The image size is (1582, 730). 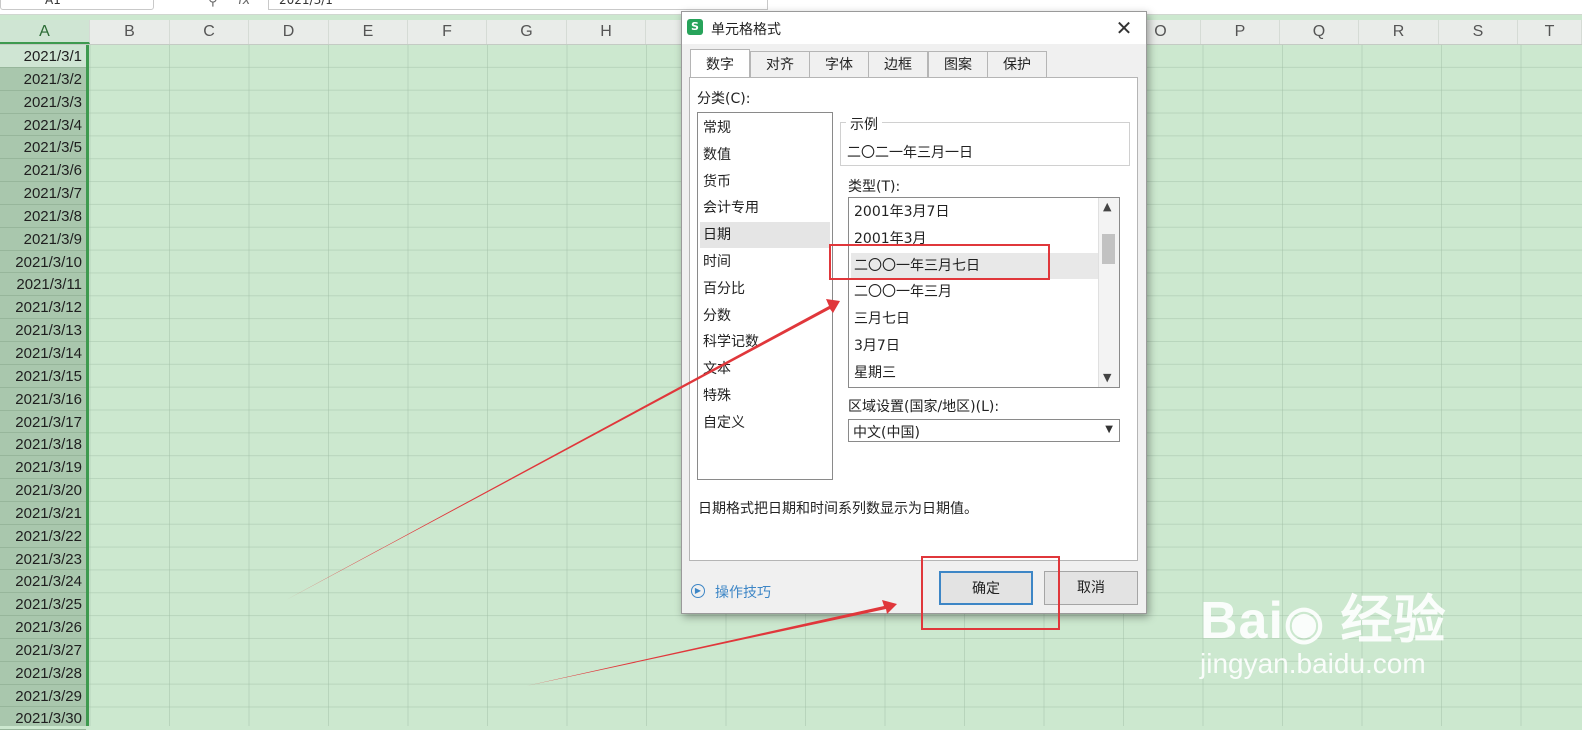 I want to click on column-header-g: G, so click(x=527, y=32).